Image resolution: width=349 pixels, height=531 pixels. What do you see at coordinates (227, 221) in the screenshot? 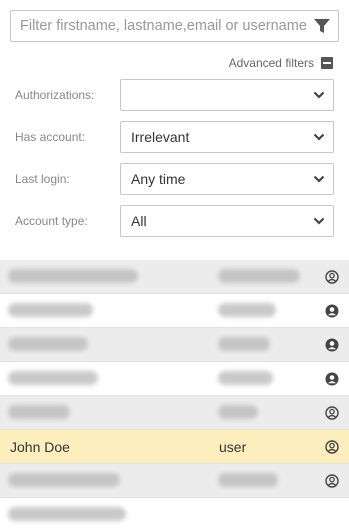
I see `account-type-select: All` at bounding box center [227, 221].